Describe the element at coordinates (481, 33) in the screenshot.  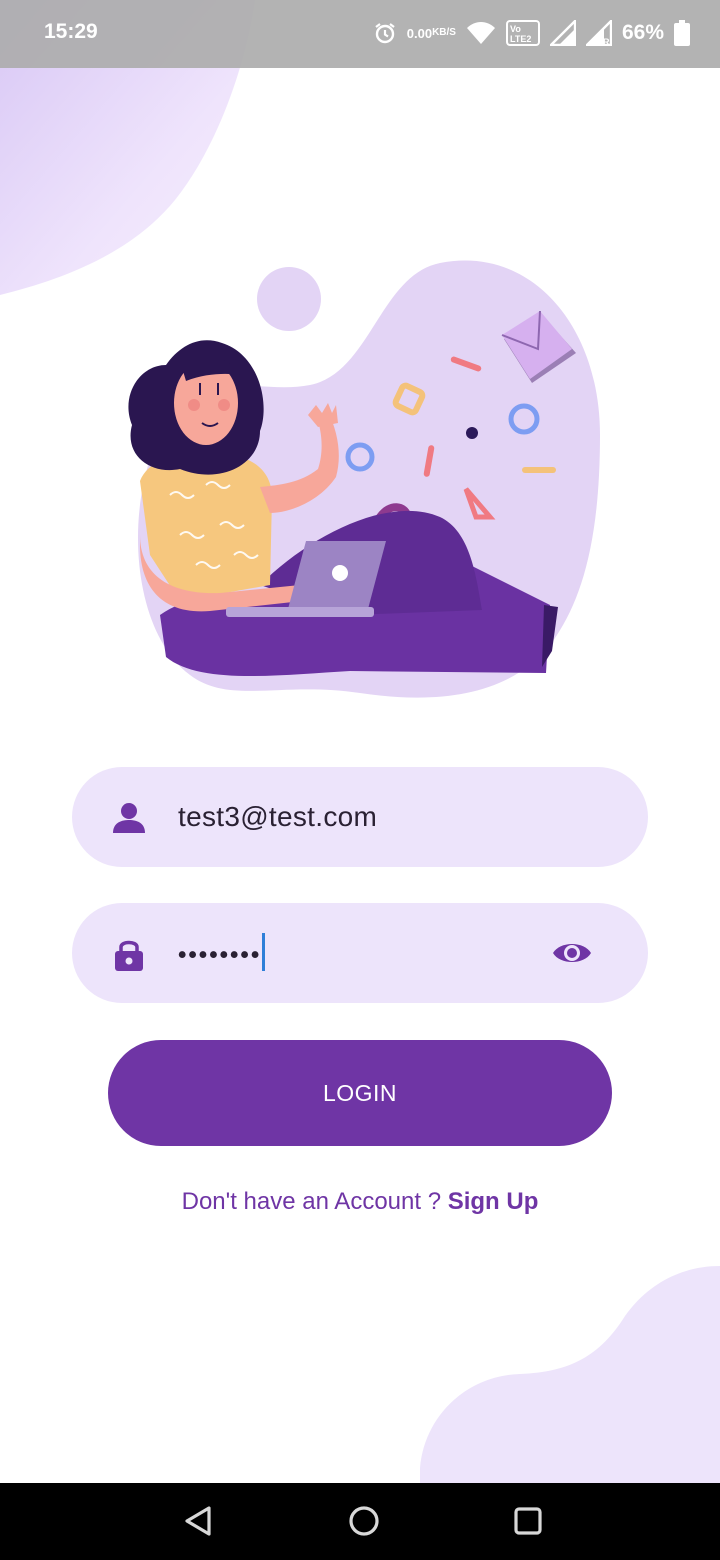
I see `wifi-icon` at that location.